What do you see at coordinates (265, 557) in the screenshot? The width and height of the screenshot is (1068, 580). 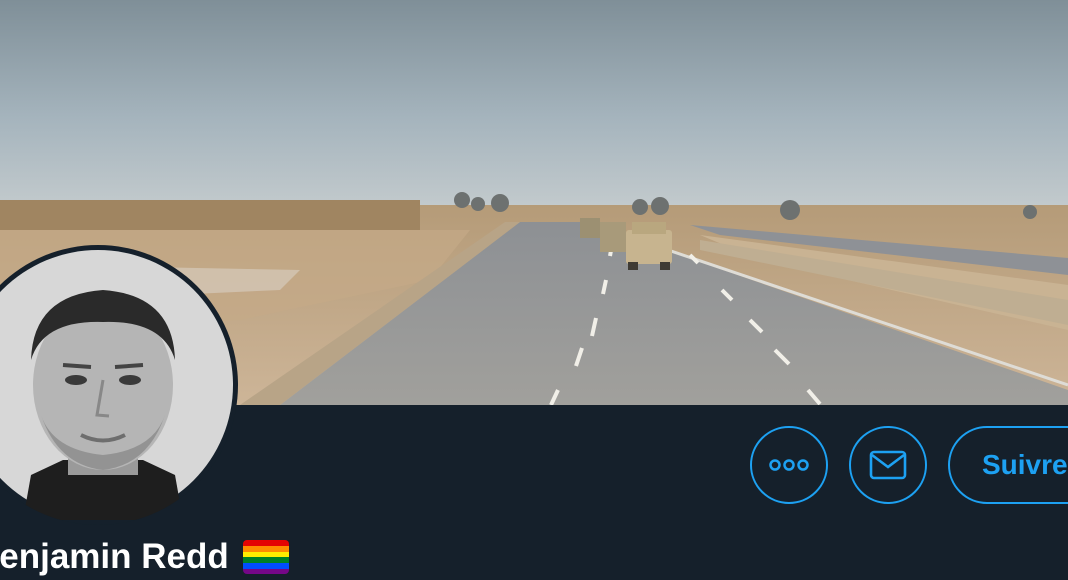 I see `rainbow-flag-icon` at bounding box center [265, 557].